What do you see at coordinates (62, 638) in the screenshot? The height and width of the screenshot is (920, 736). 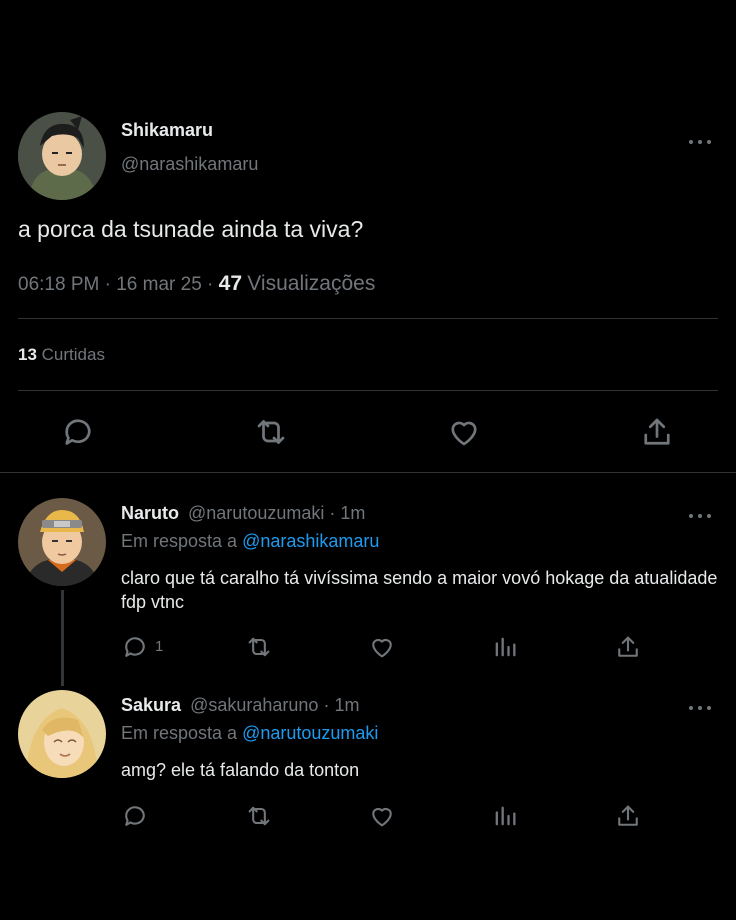 I see `thread-line` at bounding box center [62, 638].